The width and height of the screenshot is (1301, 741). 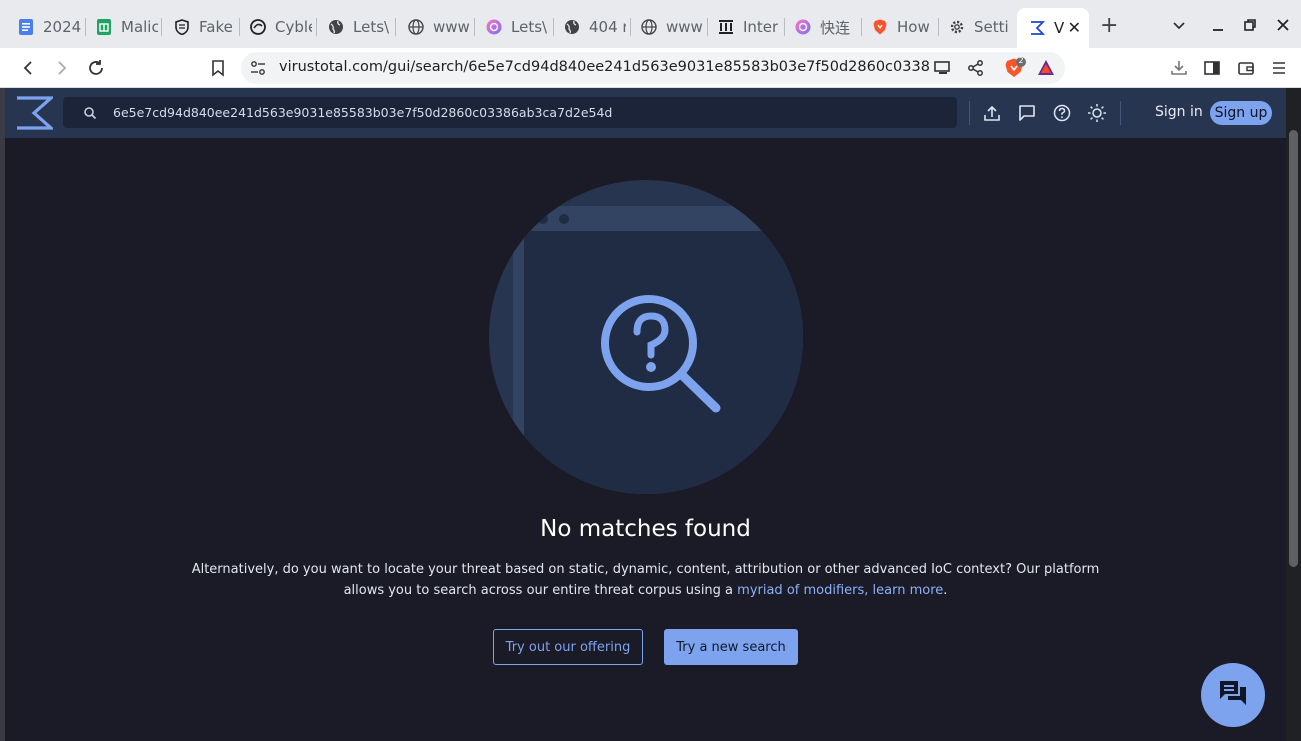 I want to click on help-icon, so click(x=1062, y=113).